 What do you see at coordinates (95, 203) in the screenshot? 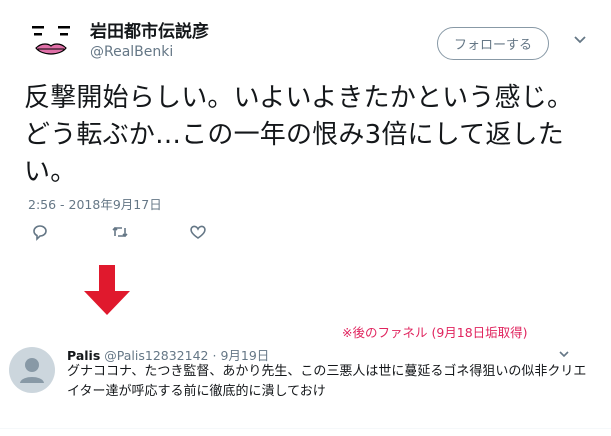
I see `tweet-timestamp: 2:56 - 2018年9月17日` at bounding box center [95, 203].